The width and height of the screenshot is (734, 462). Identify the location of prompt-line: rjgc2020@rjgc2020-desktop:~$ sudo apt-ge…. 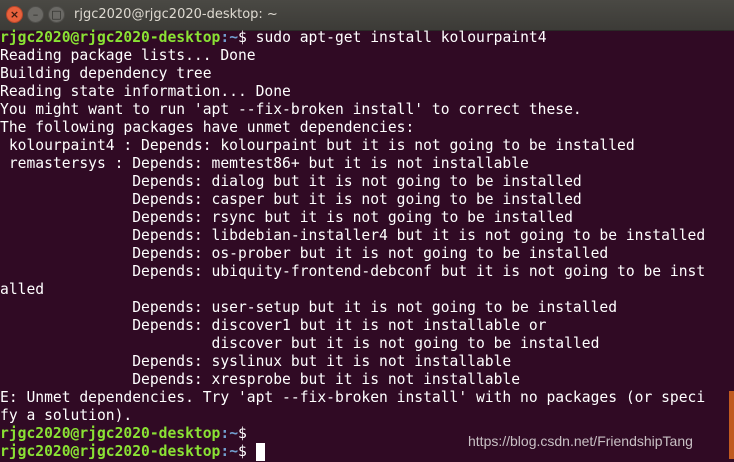
(362, 38).